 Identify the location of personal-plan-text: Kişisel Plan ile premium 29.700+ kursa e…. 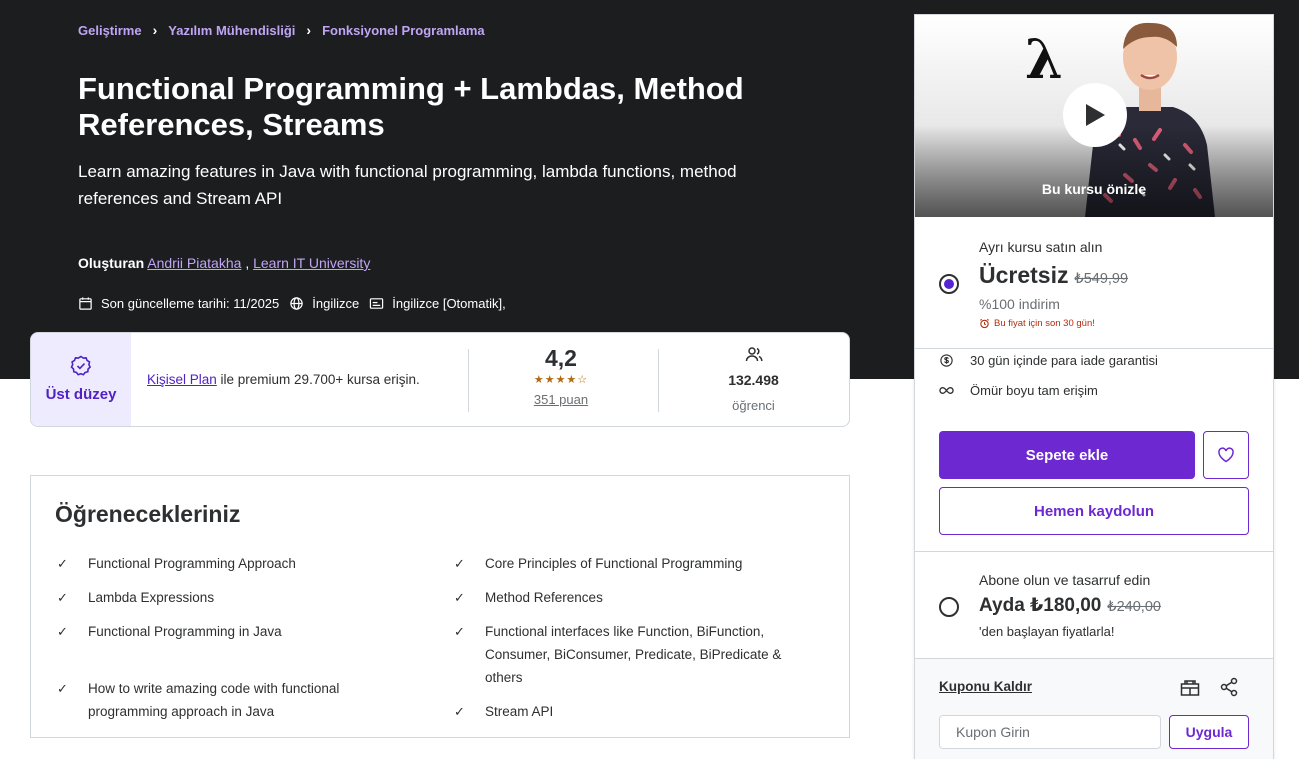
(283, 379).